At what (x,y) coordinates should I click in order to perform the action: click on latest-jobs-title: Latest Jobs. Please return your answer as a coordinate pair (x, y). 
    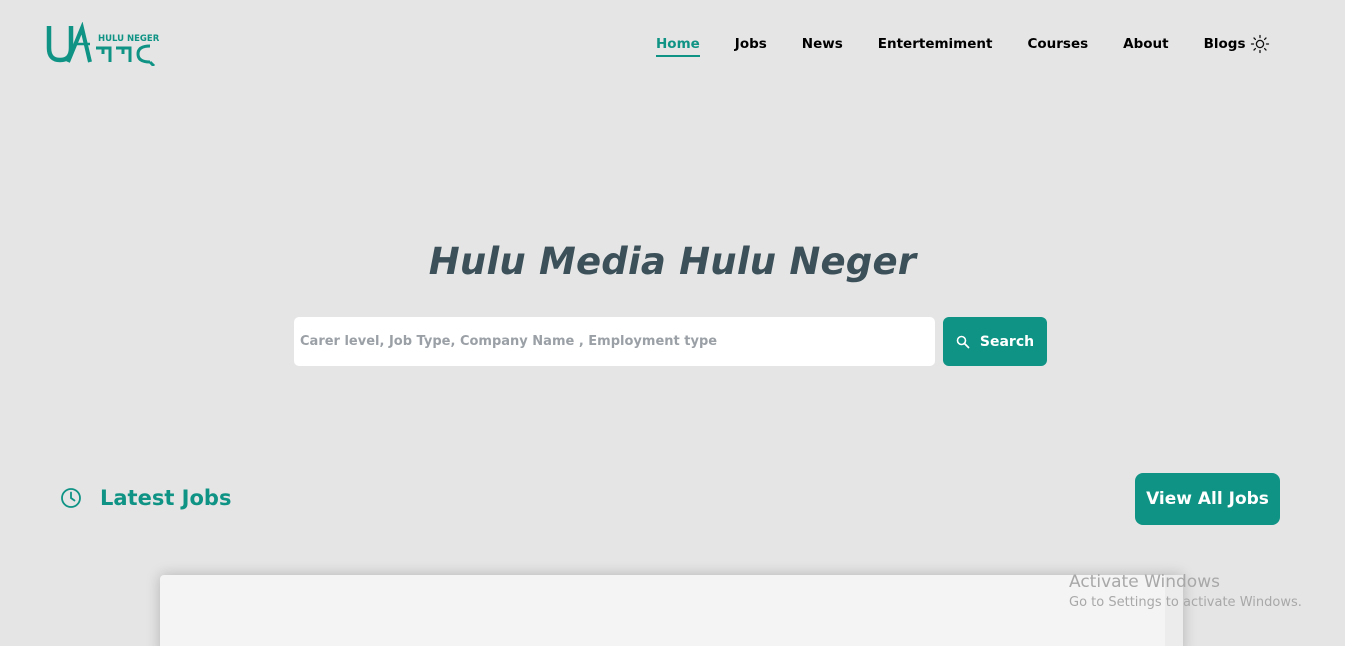
    Looking at the image, I should click on (166, 498).